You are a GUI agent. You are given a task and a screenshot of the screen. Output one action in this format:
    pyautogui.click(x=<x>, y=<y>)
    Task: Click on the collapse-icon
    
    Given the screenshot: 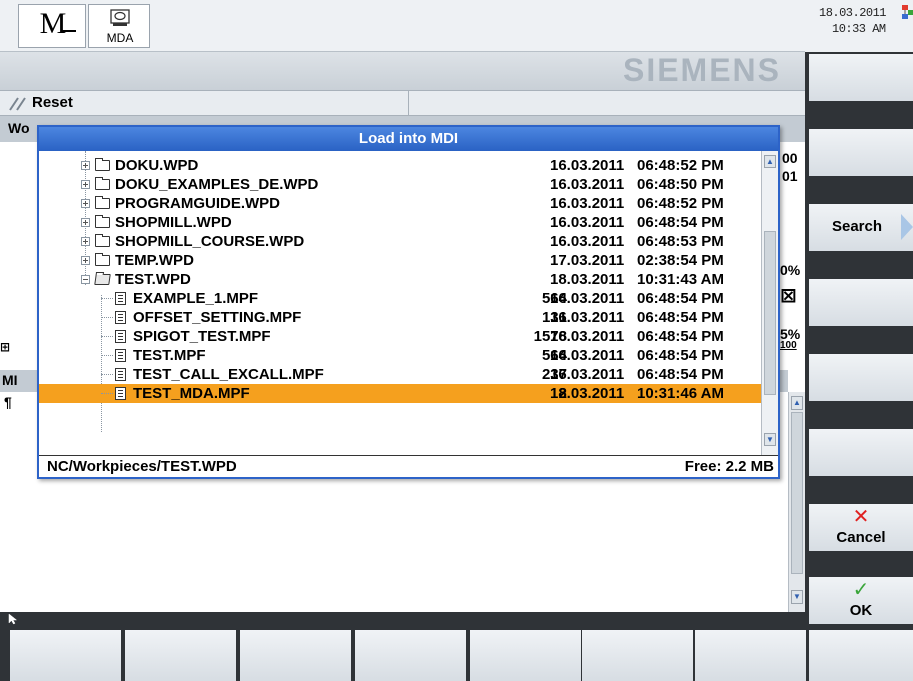 What is the action you would take?
    pyautogui.click(x=85, y=279)
    